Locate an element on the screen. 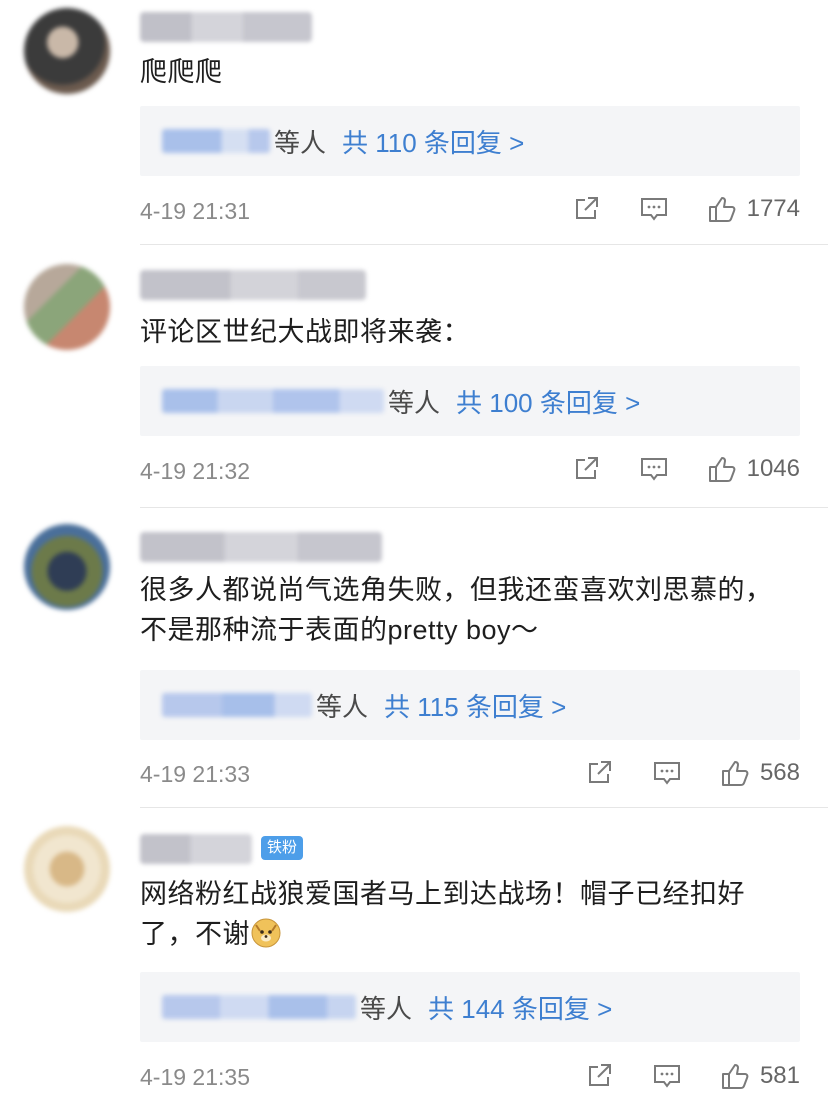  comment-actions: 568 is located at coordinates (692, 773).